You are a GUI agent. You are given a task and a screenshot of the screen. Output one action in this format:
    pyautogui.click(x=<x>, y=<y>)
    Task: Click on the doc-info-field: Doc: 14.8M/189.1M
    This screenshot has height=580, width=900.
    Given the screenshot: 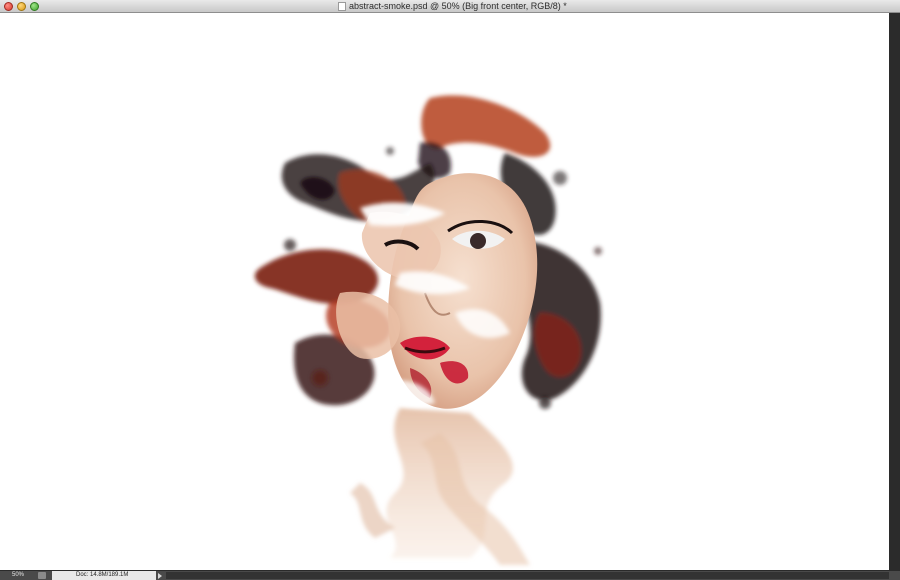 What is the action you would take?
    pyautogui.click(x=104, y=575)
    